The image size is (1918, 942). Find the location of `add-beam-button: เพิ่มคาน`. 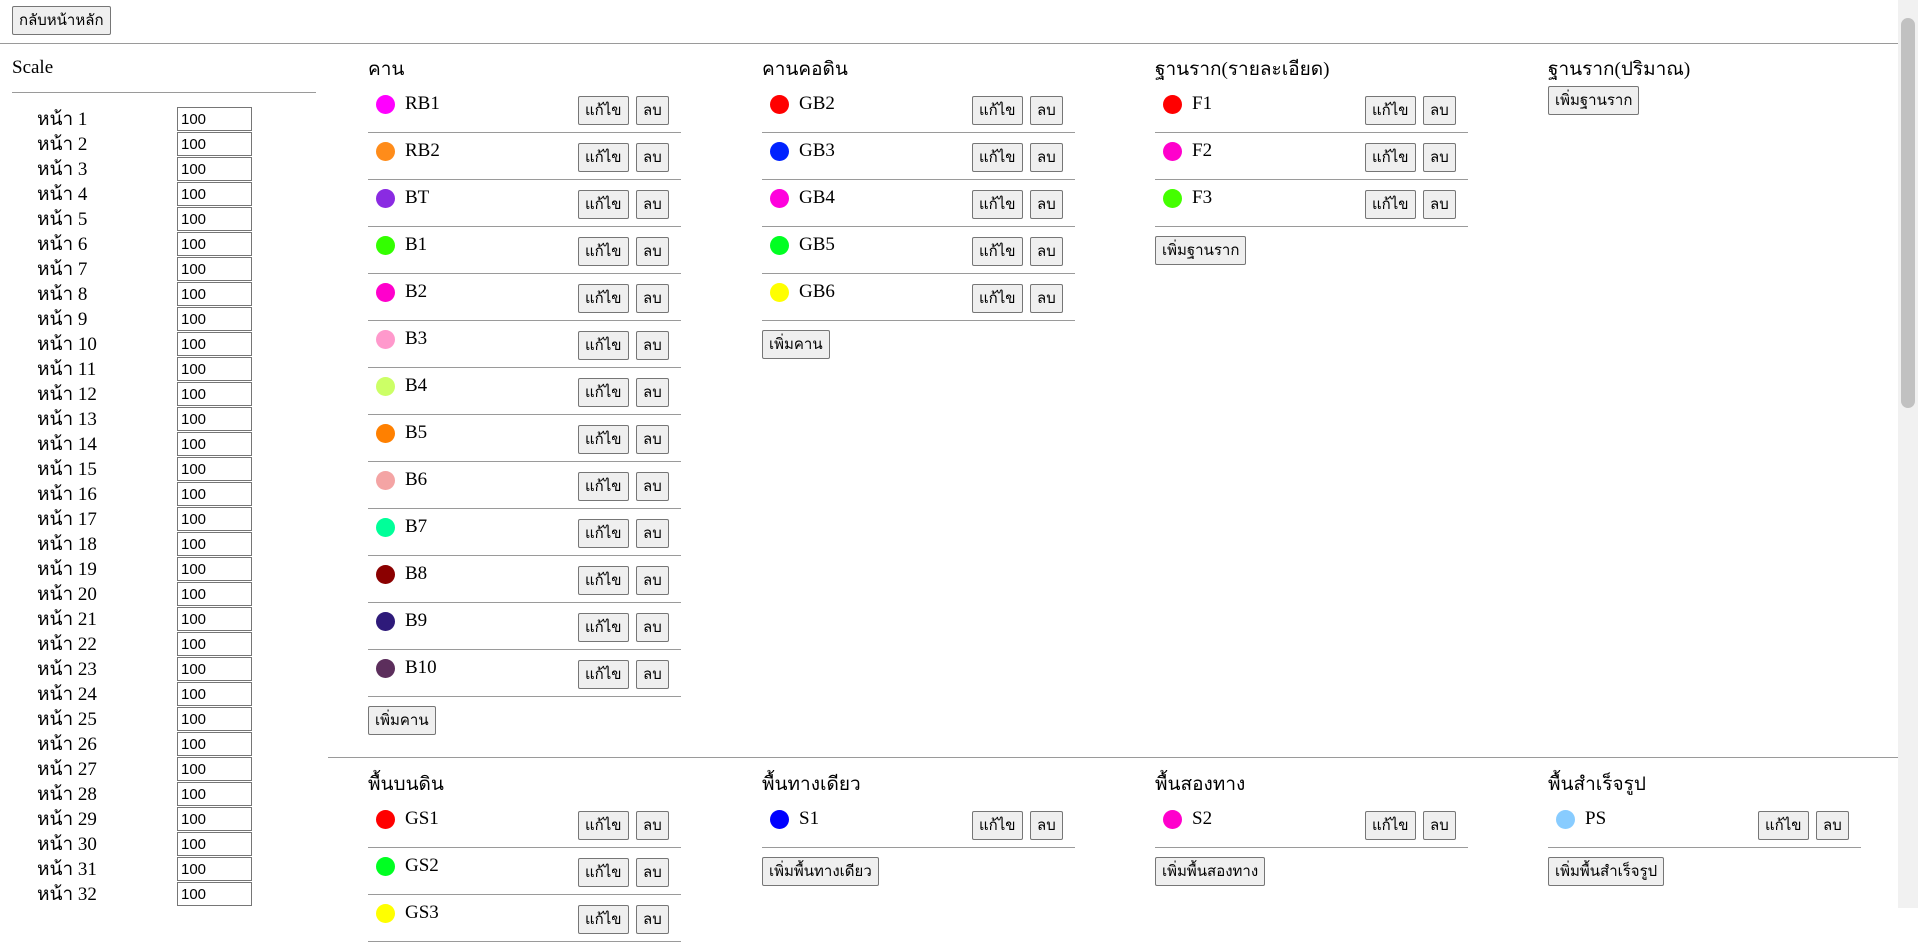

add-beam-button: เพิ่มคาน is located at coordinates (402, 720).